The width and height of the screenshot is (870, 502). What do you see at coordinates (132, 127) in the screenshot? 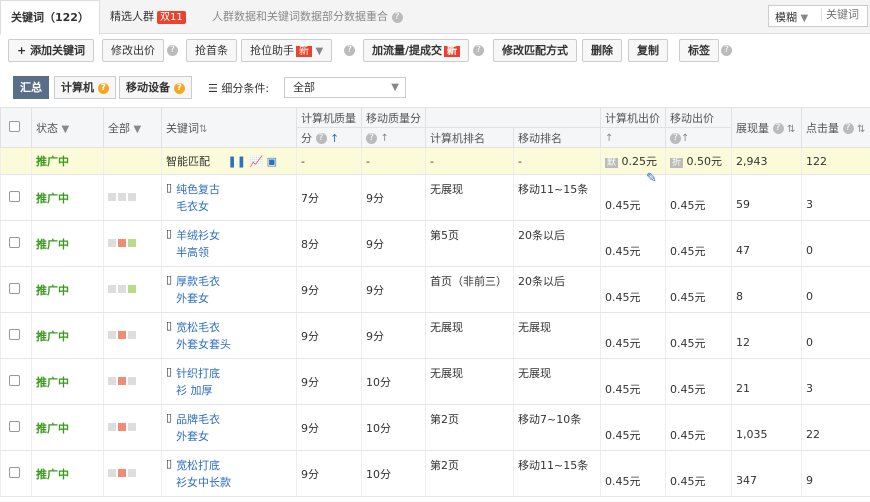
I see `all-header: 全部 ▼` at bounding box center [132, 127].